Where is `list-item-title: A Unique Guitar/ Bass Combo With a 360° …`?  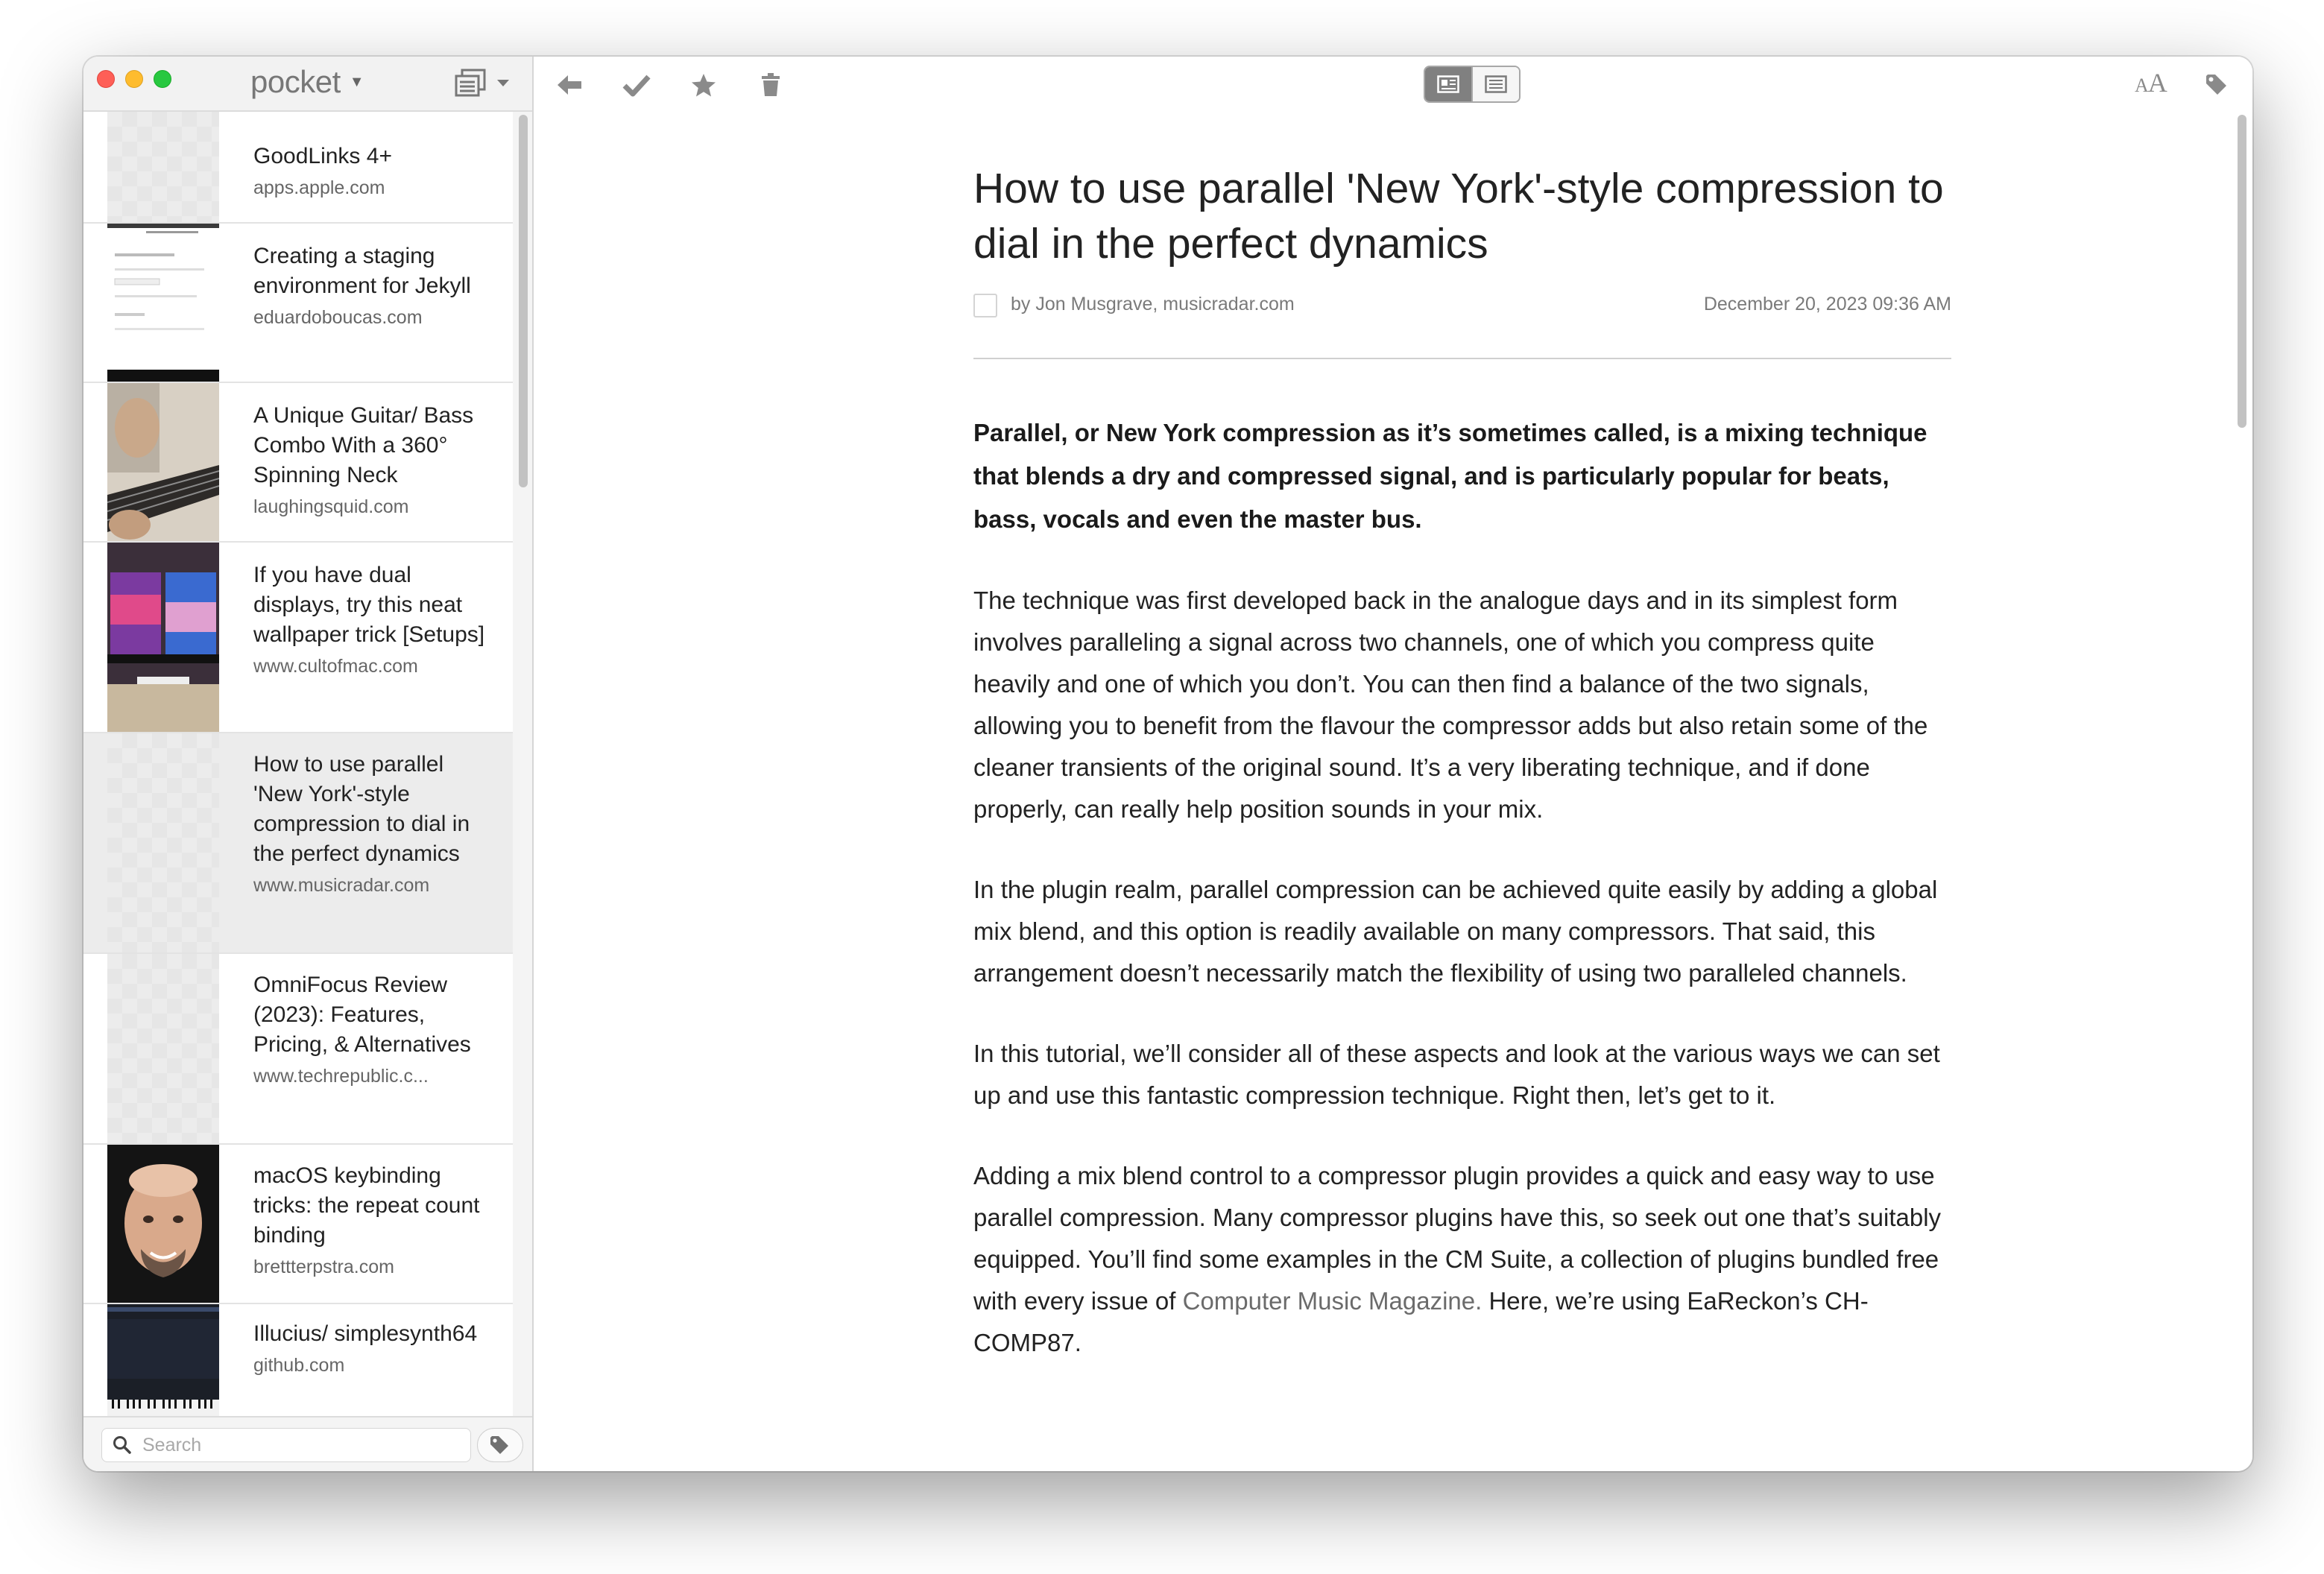
list-item-title: A Unique Guitar/ Bass Combo With a 360° … is located at coordinates (363, 445).